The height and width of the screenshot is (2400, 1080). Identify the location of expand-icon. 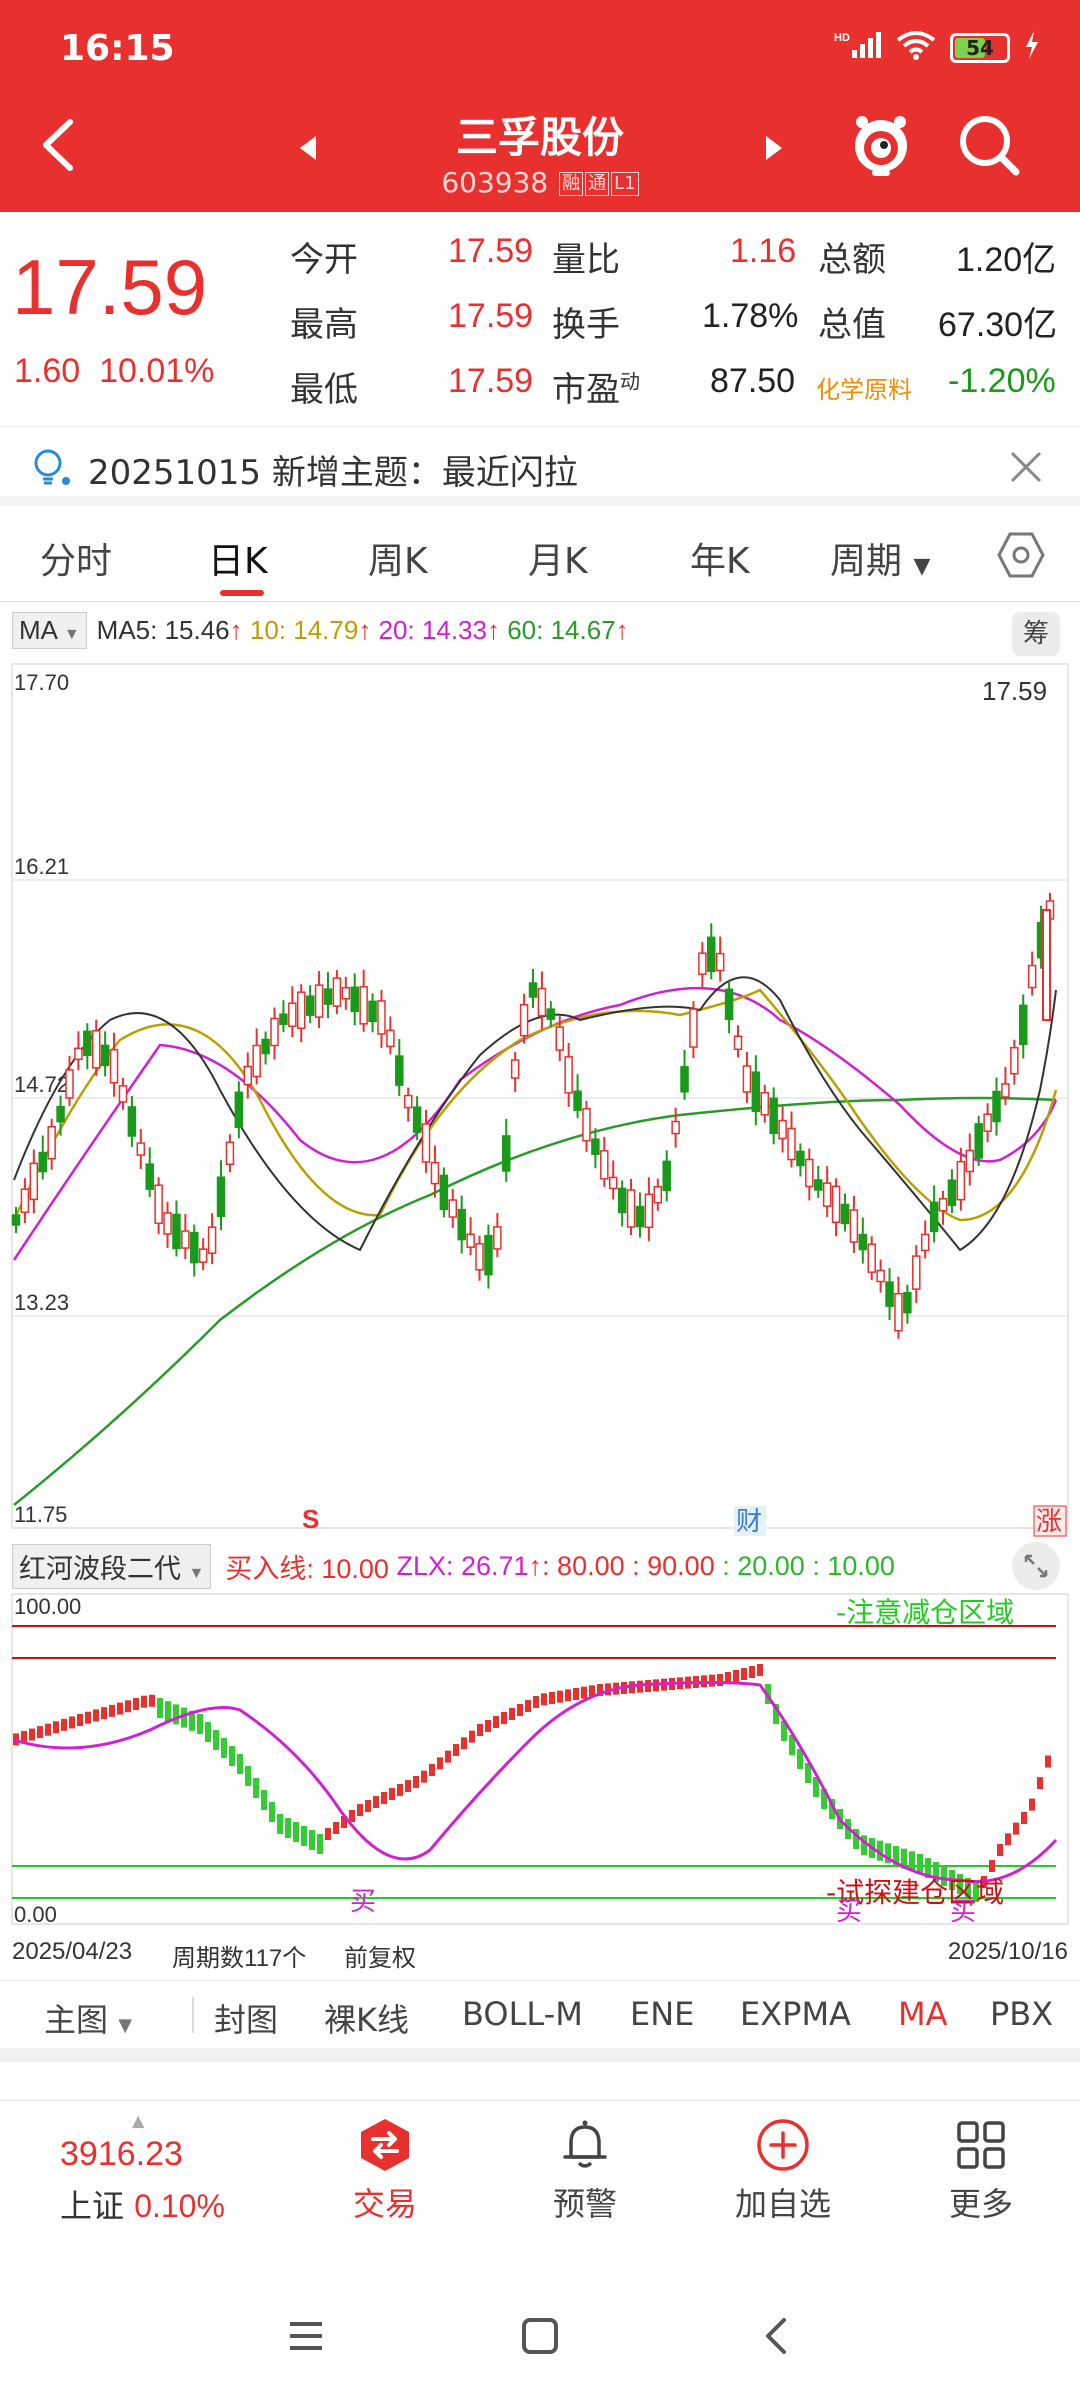
(1036, 1566).